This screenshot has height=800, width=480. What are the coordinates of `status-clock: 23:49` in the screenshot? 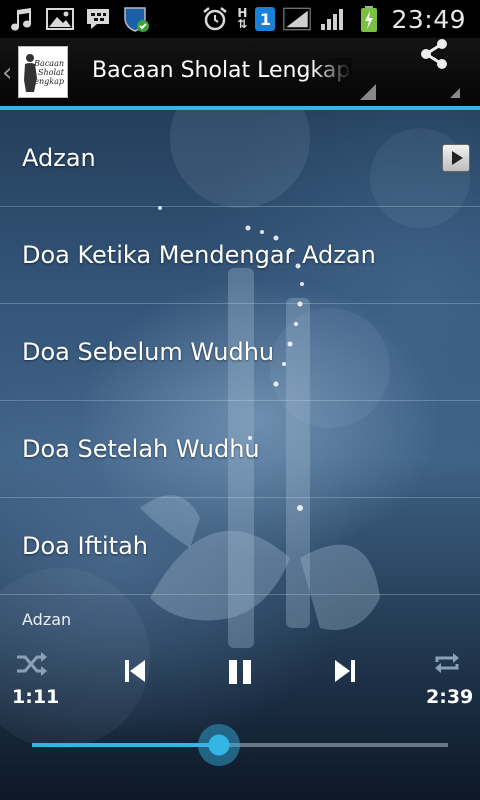 It's located at (428, 19).